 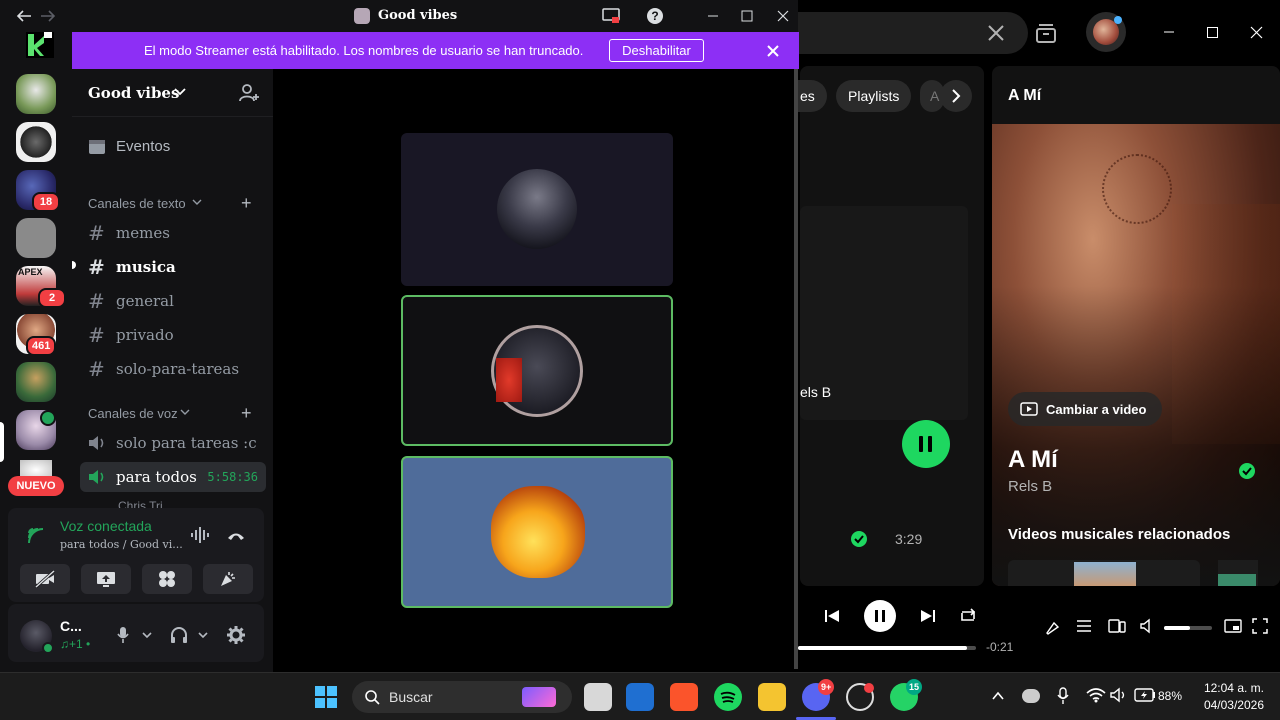 I want to click on back-arrow-icon, so click(x=24, y=16).